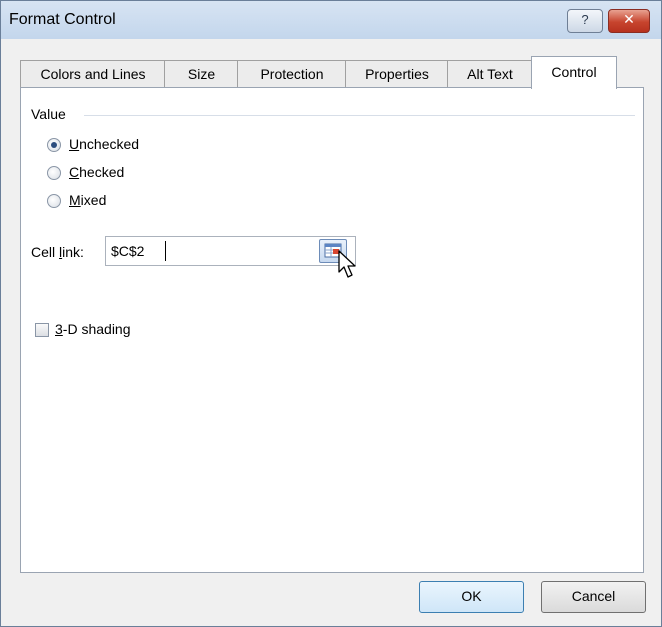 The image size is (662, 627). I want to click on tab-protection: Protection, so click(292, 74).